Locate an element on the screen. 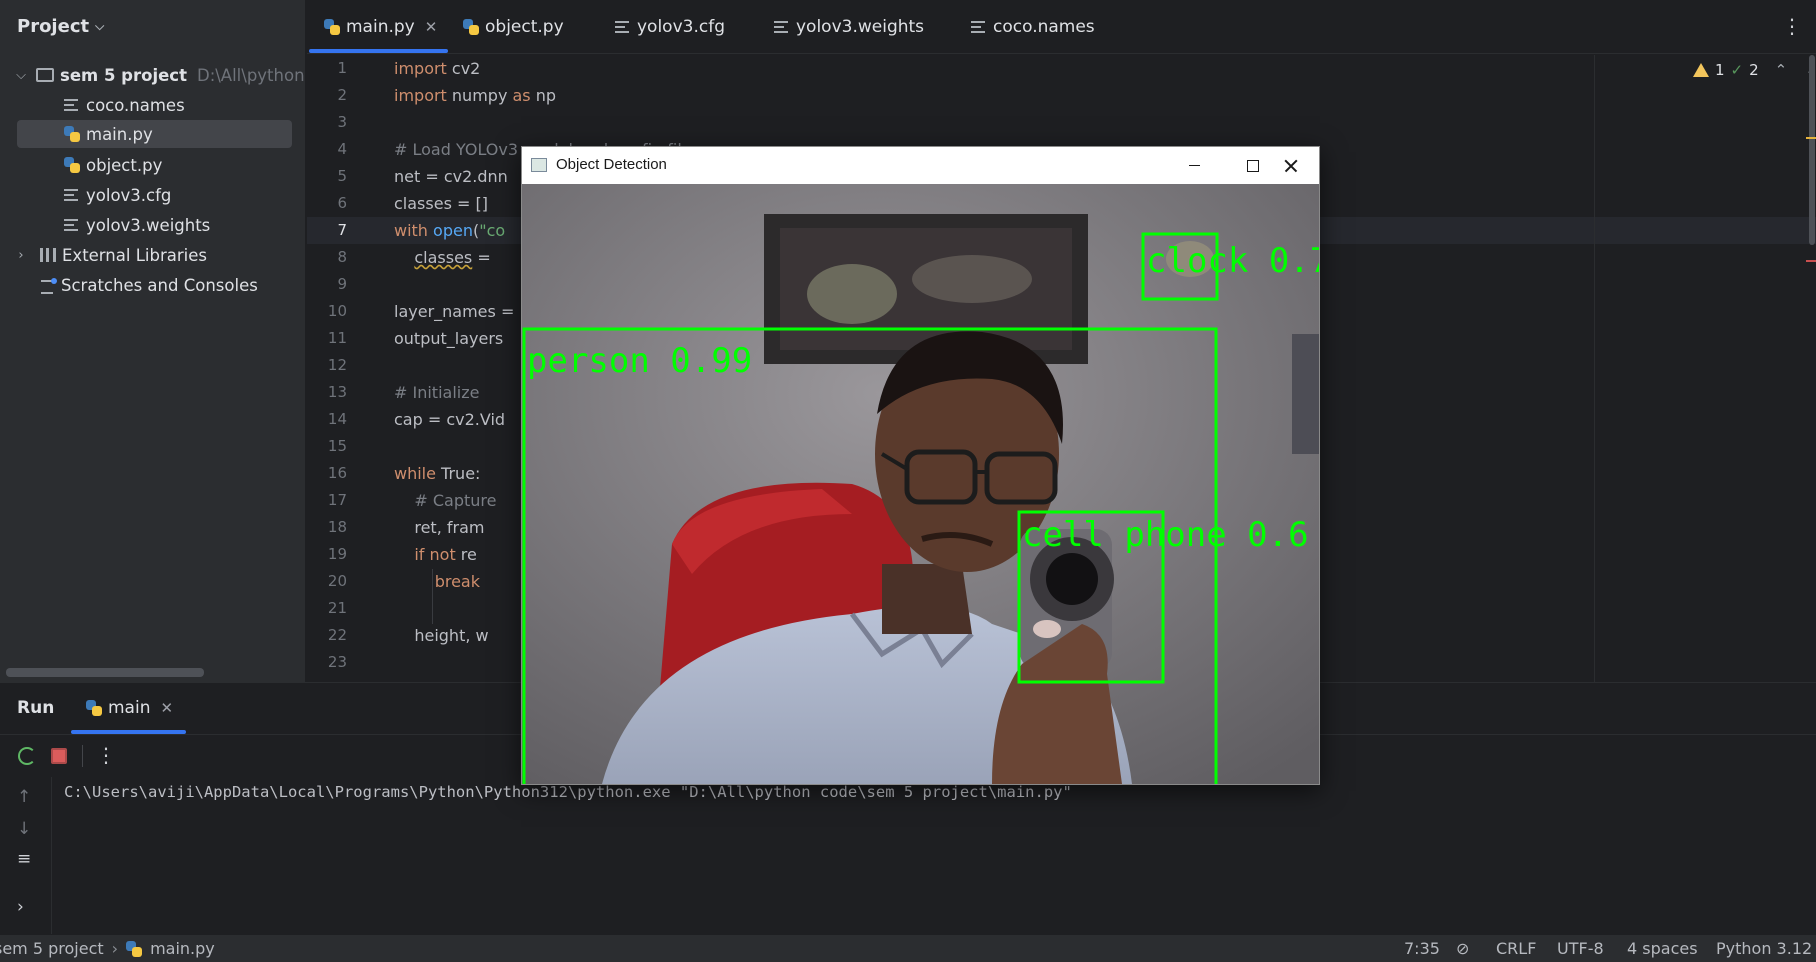 This screenshot has height=962, width=1816. run-tab-main: main ✕ is located at coordinates (129, 708).